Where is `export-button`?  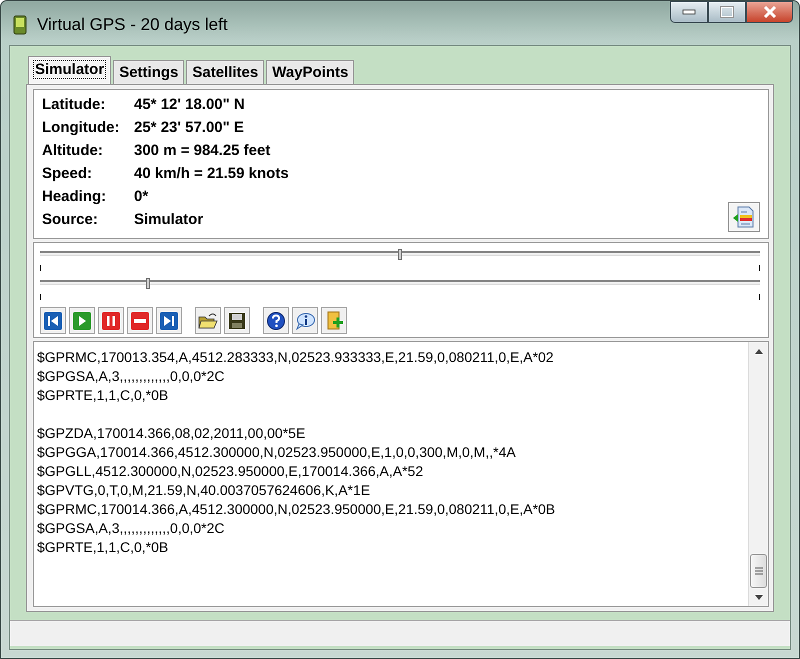 export-button is located at coordinates (744, 217).